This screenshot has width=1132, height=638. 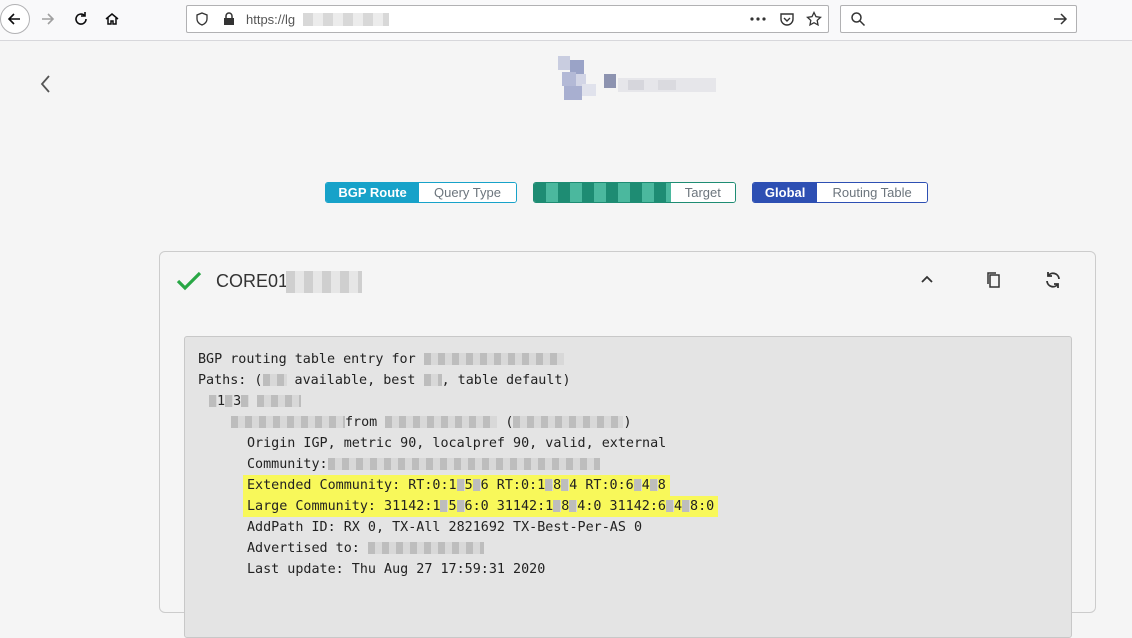 What do you see at coordinates (1053, 280) in the screenshot?
I see `refresh-icon` at bounding box center [1053, 280].